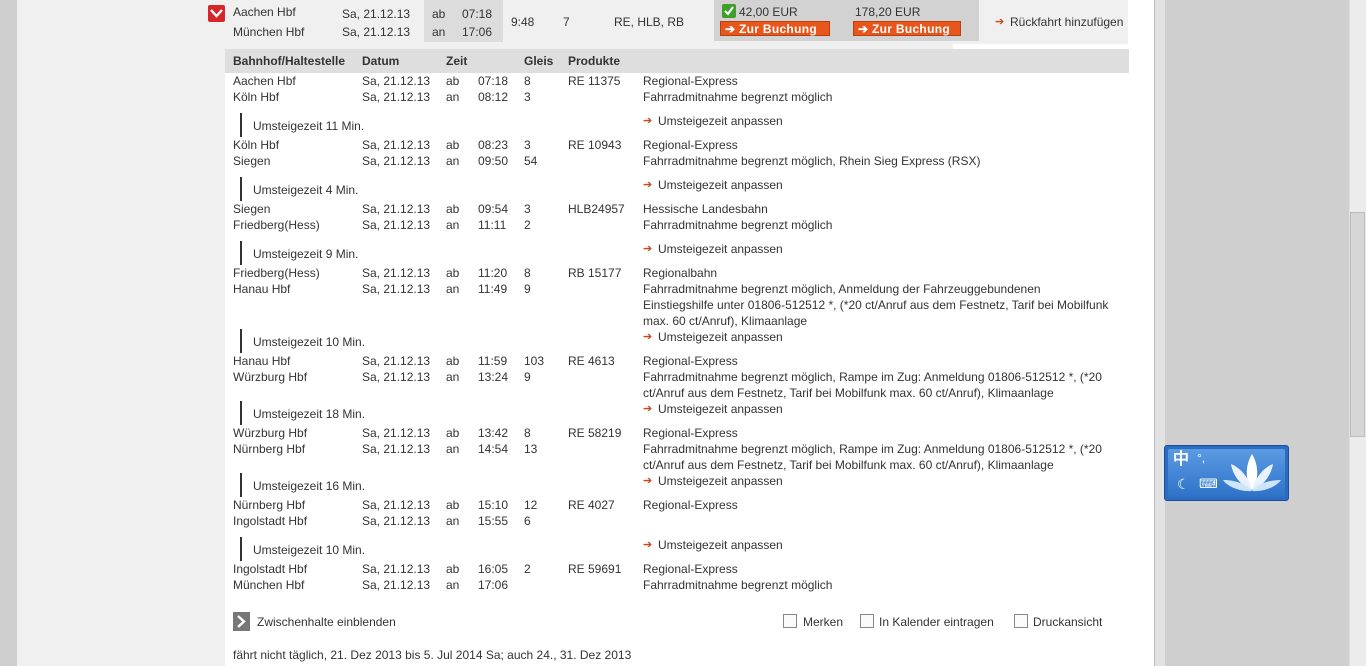 This screenshot has height=666, width=1366. Describe the element at coordinates (251, 209) in the screenshot. I see `leg-dep-station: Siegen` at that location.